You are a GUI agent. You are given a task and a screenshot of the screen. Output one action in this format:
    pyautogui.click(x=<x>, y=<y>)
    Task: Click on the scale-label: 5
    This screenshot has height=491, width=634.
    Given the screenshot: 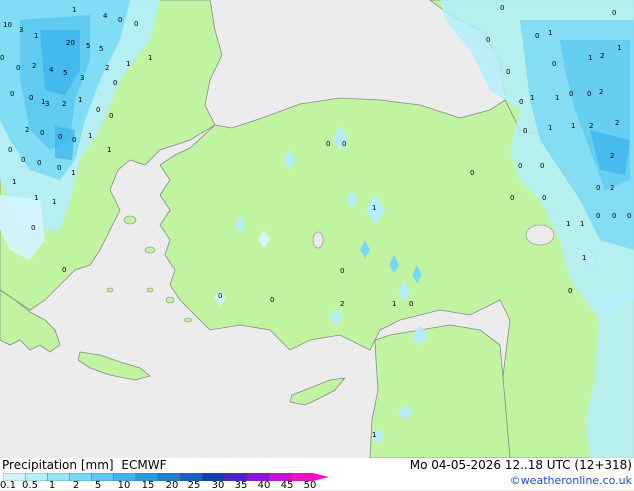 What is the action you would take?
    pyautogui.click(x=98, y=485)
    